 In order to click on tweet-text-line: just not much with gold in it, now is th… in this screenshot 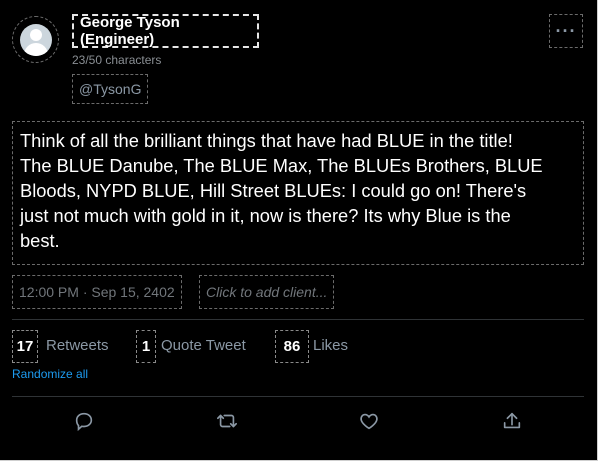, I will do `click(265, 215)`.